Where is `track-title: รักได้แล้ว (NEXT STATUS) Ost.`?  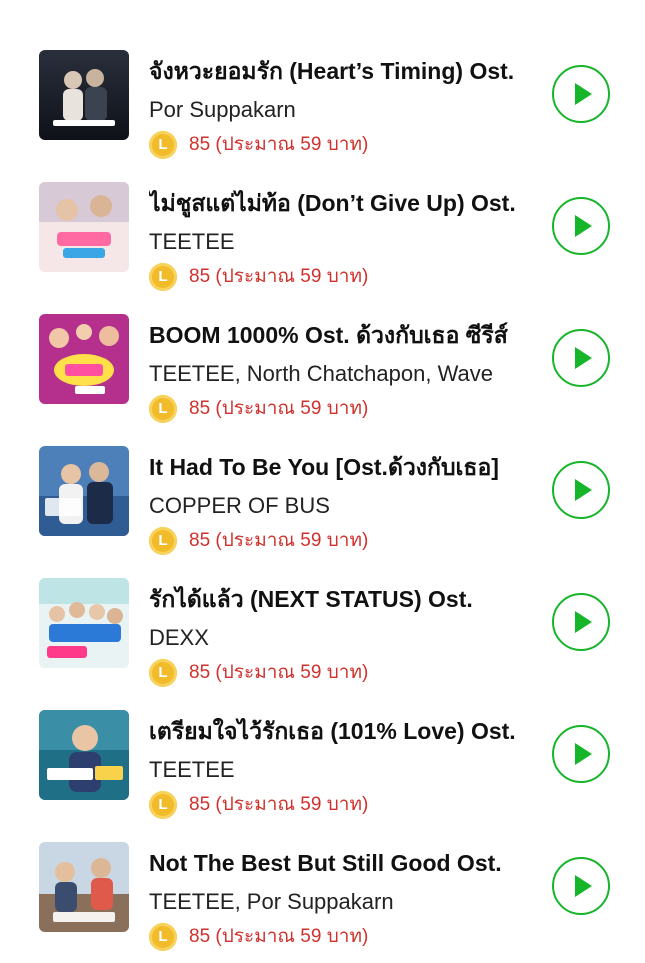 track-title: รักได้แล้ว (NEXT STATUS) Ost. is located at coordinates (336, 599).